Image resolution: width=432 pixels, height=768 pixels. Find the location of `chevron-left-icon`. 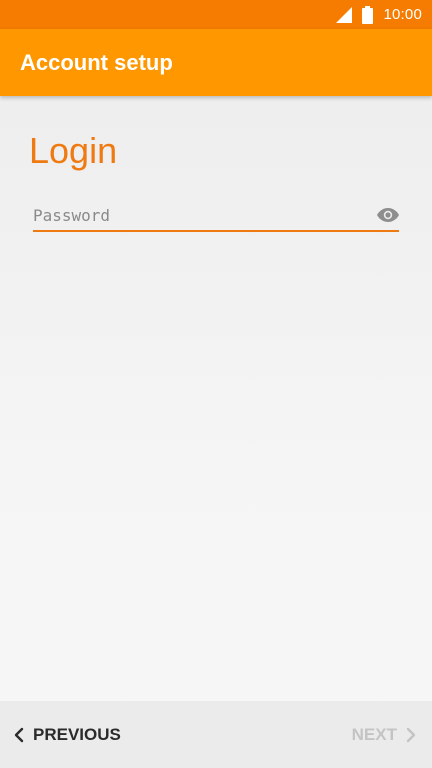

chevron-left-icon is located at coordinates (19, 735).